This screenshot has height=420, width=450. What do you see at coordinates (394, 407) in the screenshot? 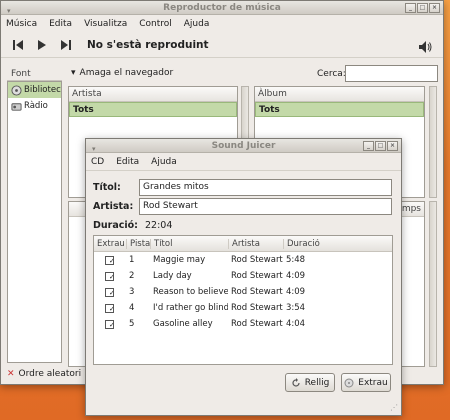
I see `resize-grip-icon: ⋰` at bounding box center [394, 407].